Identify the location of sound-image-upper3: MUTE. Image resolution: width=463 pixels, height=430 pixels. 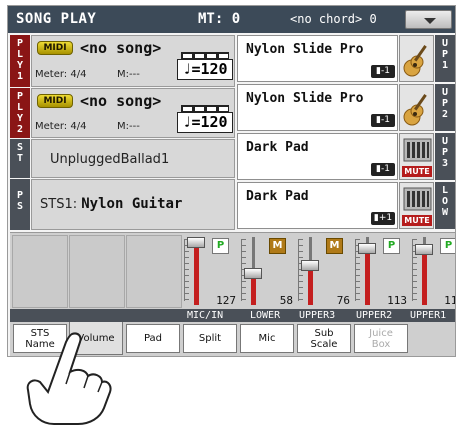
(416, 156).